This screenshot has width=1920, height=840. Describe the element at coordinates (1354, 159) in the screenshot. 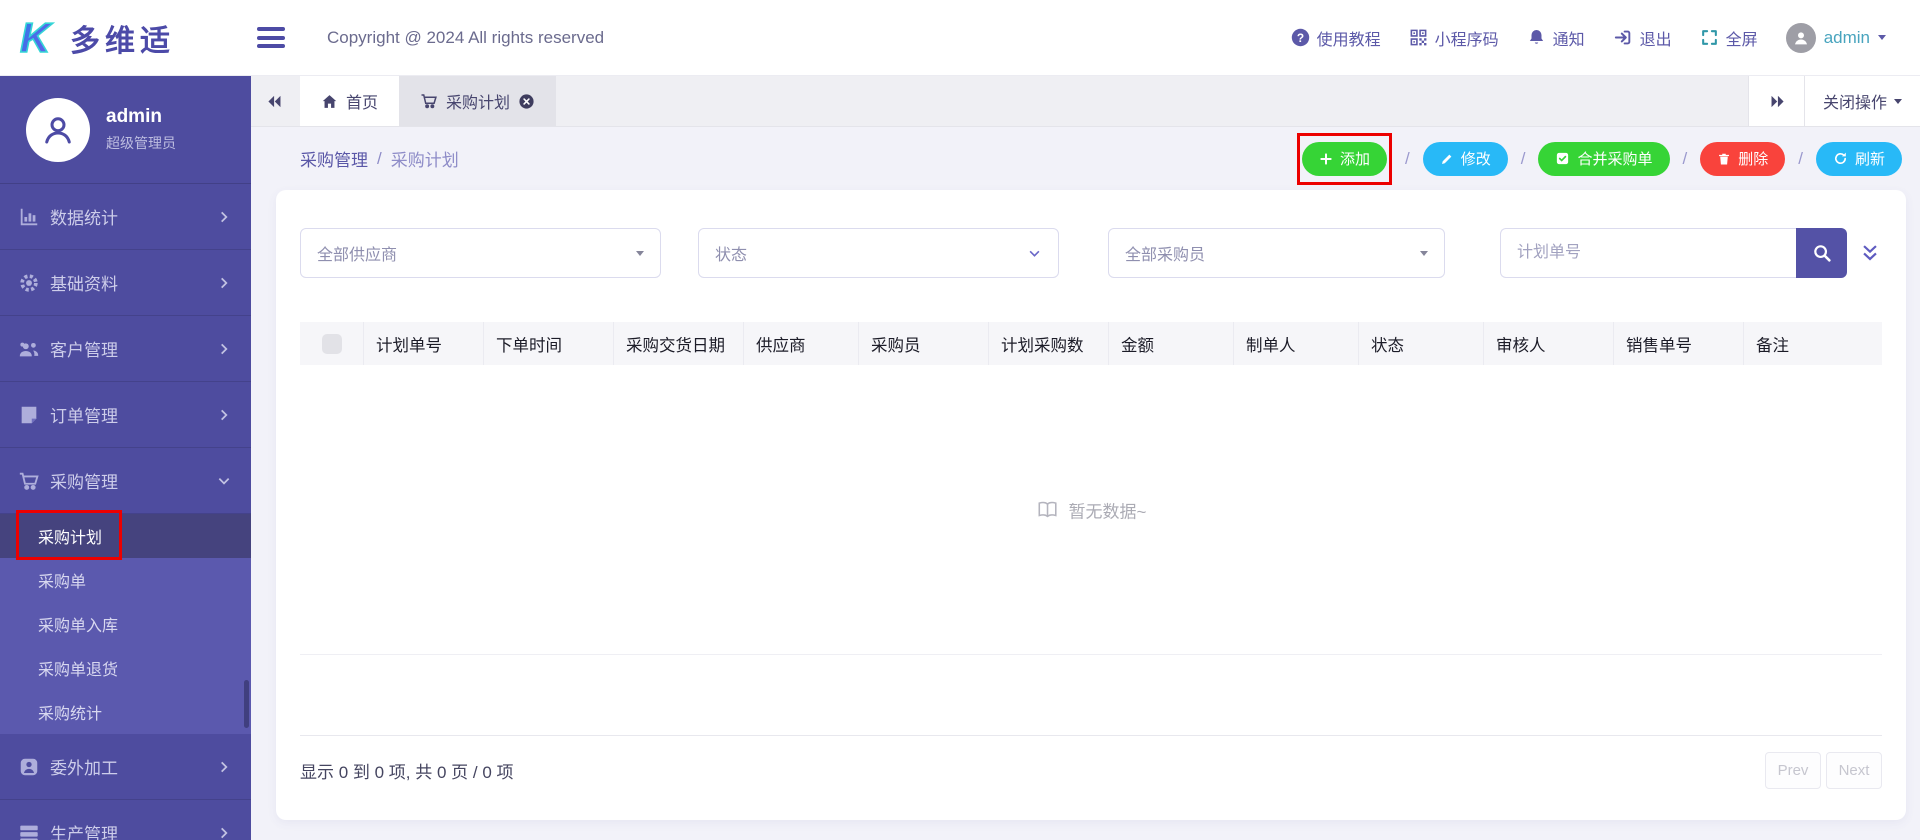

I see `add-button-label: 添加` at that location.